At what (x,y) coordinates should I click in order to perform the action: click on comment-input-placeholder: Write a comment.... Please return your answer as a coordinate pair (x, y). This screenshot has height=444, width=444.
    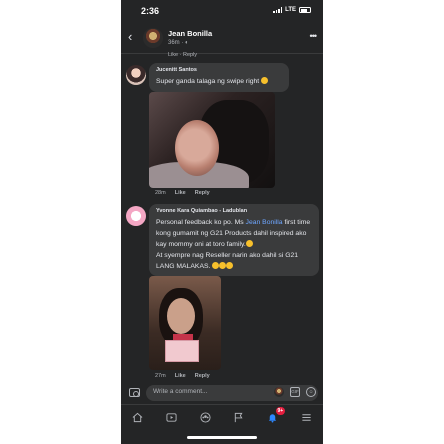
    Looking at the image, I should click on (180, 391).